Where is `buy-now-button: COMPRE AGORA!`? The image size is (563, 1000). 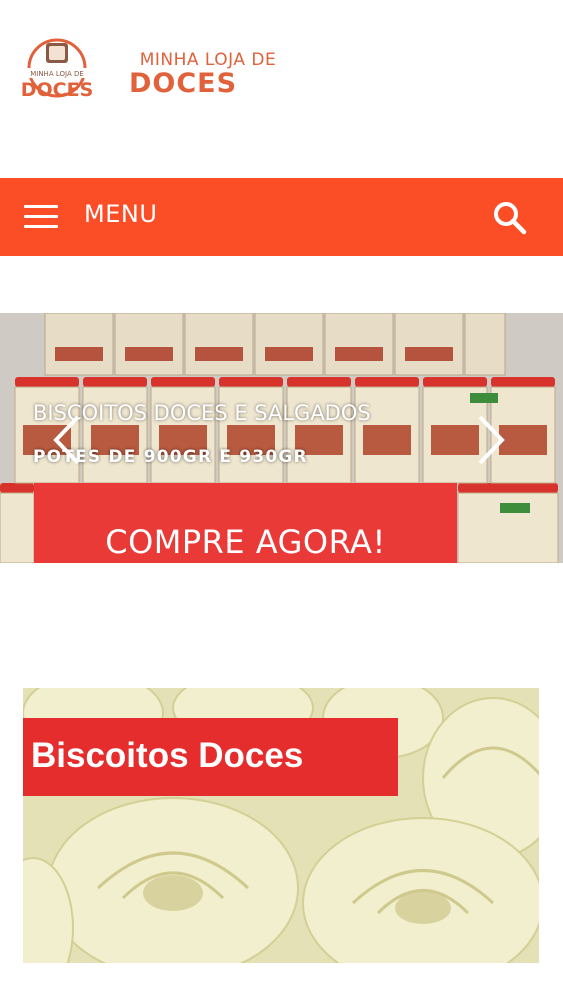
buy-now-button: COMPRE AGORA! is located at coordinates (245, 523).